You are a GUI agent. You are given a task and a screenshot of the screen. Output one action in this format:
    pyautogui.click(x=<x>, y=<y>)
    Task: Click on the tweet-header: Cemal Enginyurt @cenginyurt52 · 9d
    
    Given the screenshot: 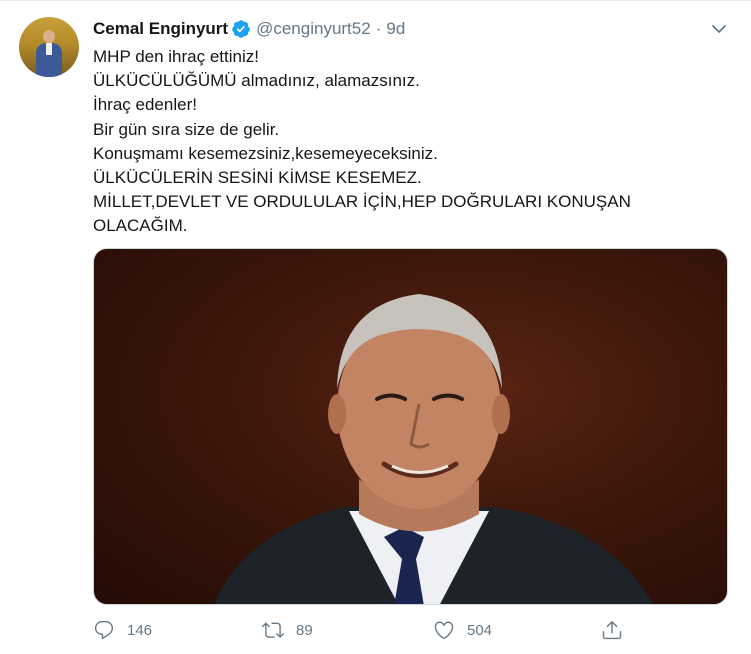 What is the action you would take?
    pyautogui.click(x=249, y=29)
    